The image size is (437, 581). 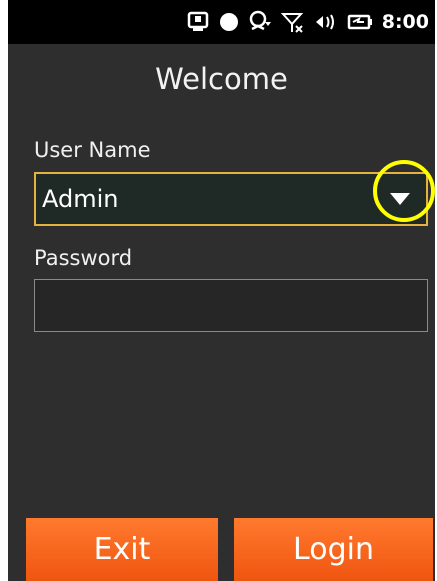 I want to click on chevron-down-icon, so click(x=400, y=199).